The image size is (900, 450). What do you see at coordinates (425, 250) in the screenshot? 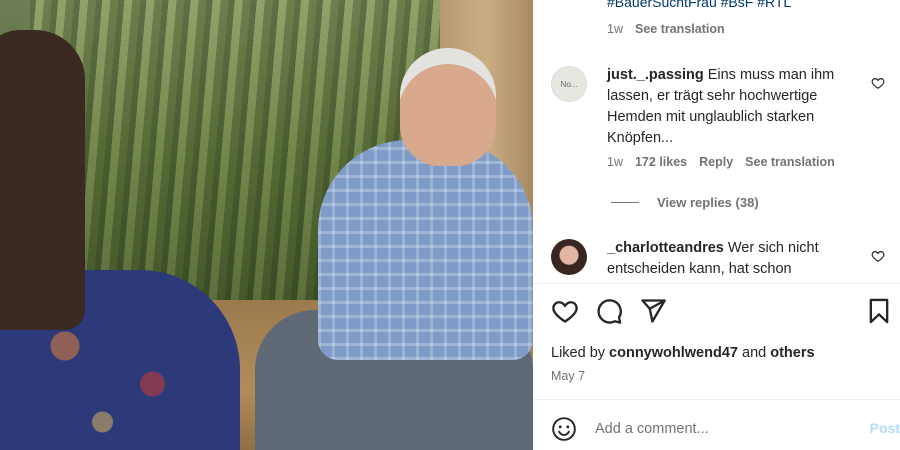
I see `man-plaid-shirt` at bounding box center [425, 250].